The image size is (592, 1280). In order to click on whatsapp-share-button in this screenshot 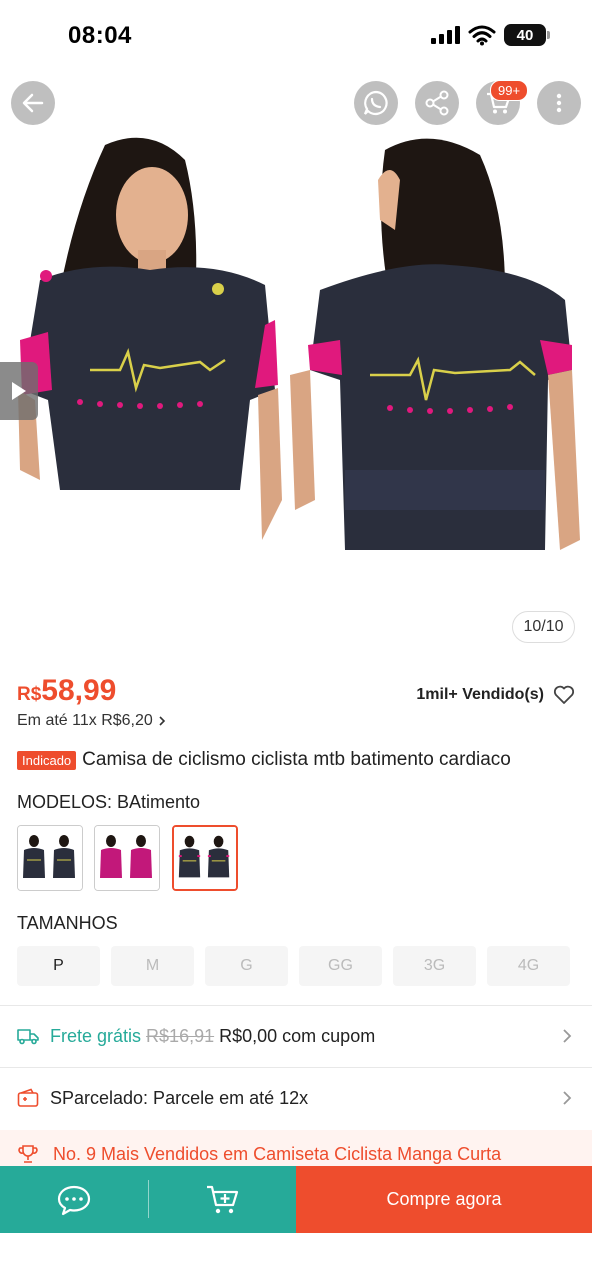, I will do `click(376, 103)`.